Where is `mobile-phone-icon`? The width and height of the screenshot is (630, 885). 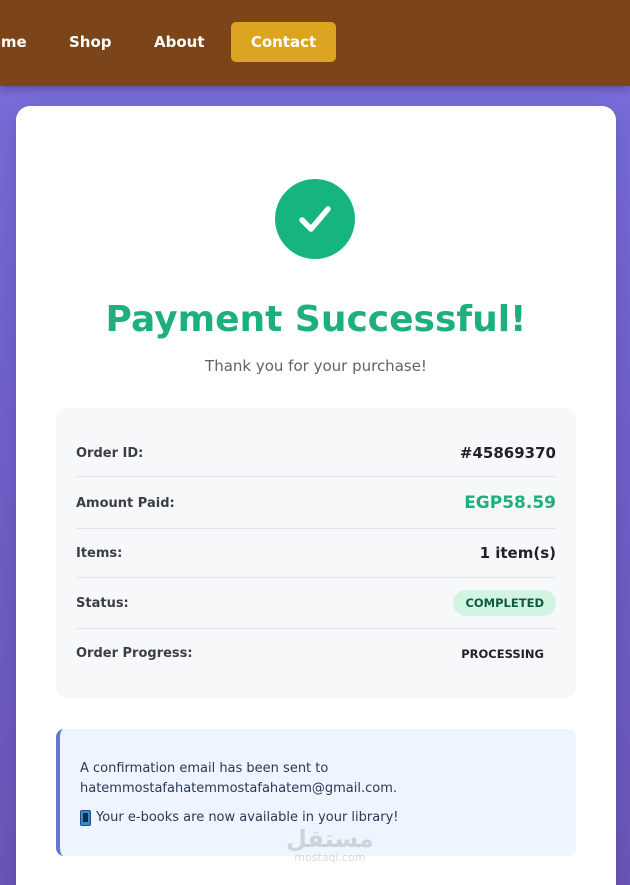 mobile-phone-icon is located at coordinates (85, 818).